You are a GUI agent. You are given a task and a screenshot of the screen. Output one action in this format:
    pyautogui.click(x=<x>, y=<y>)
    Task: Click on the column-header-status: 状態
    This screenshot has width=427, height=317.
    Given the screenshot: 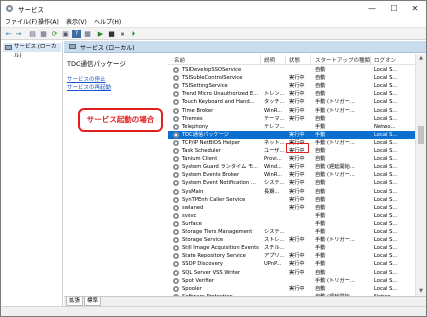 What is the action you would take?
    pyautogui.click(x=294, y=60)
    